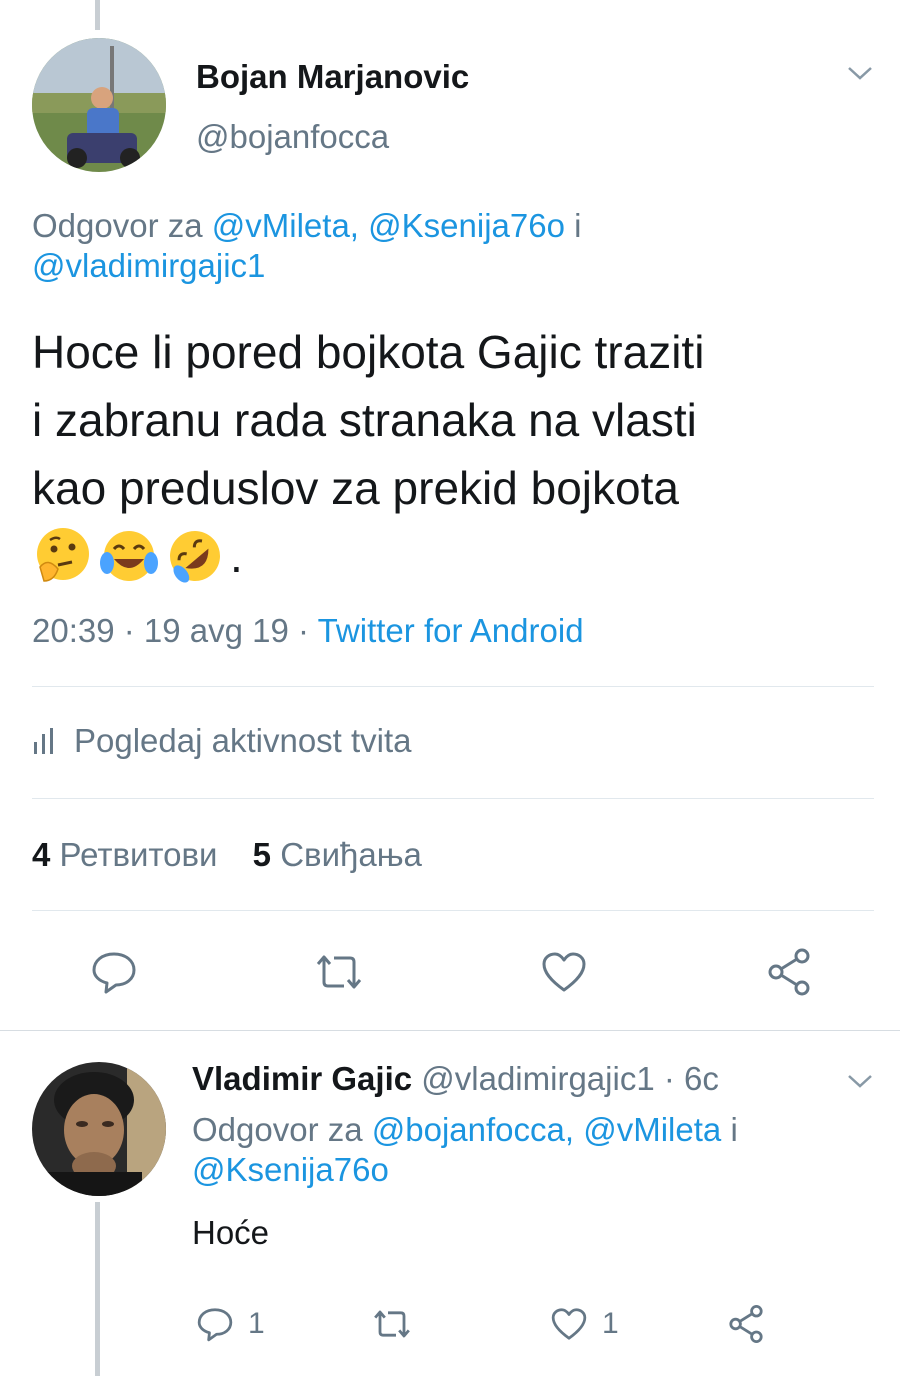 This screenshot has height=1376, width=900. Describe the element at coordinates (175, 630) in the screenshot. I see `tweet-time: 20:39 · 19 avg 19 ·` at that location.